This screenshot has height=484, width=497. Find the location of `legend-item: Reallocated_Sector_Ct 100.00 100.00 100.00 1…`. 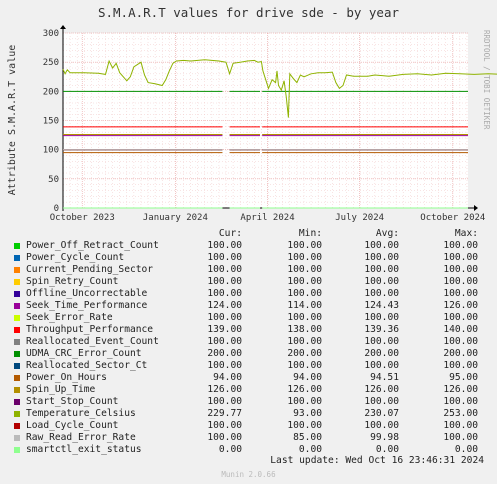

legend-item: Reallocated_Sector_Ct 100.00 100.00 100.00 1… is located at coordinates (252, 366).